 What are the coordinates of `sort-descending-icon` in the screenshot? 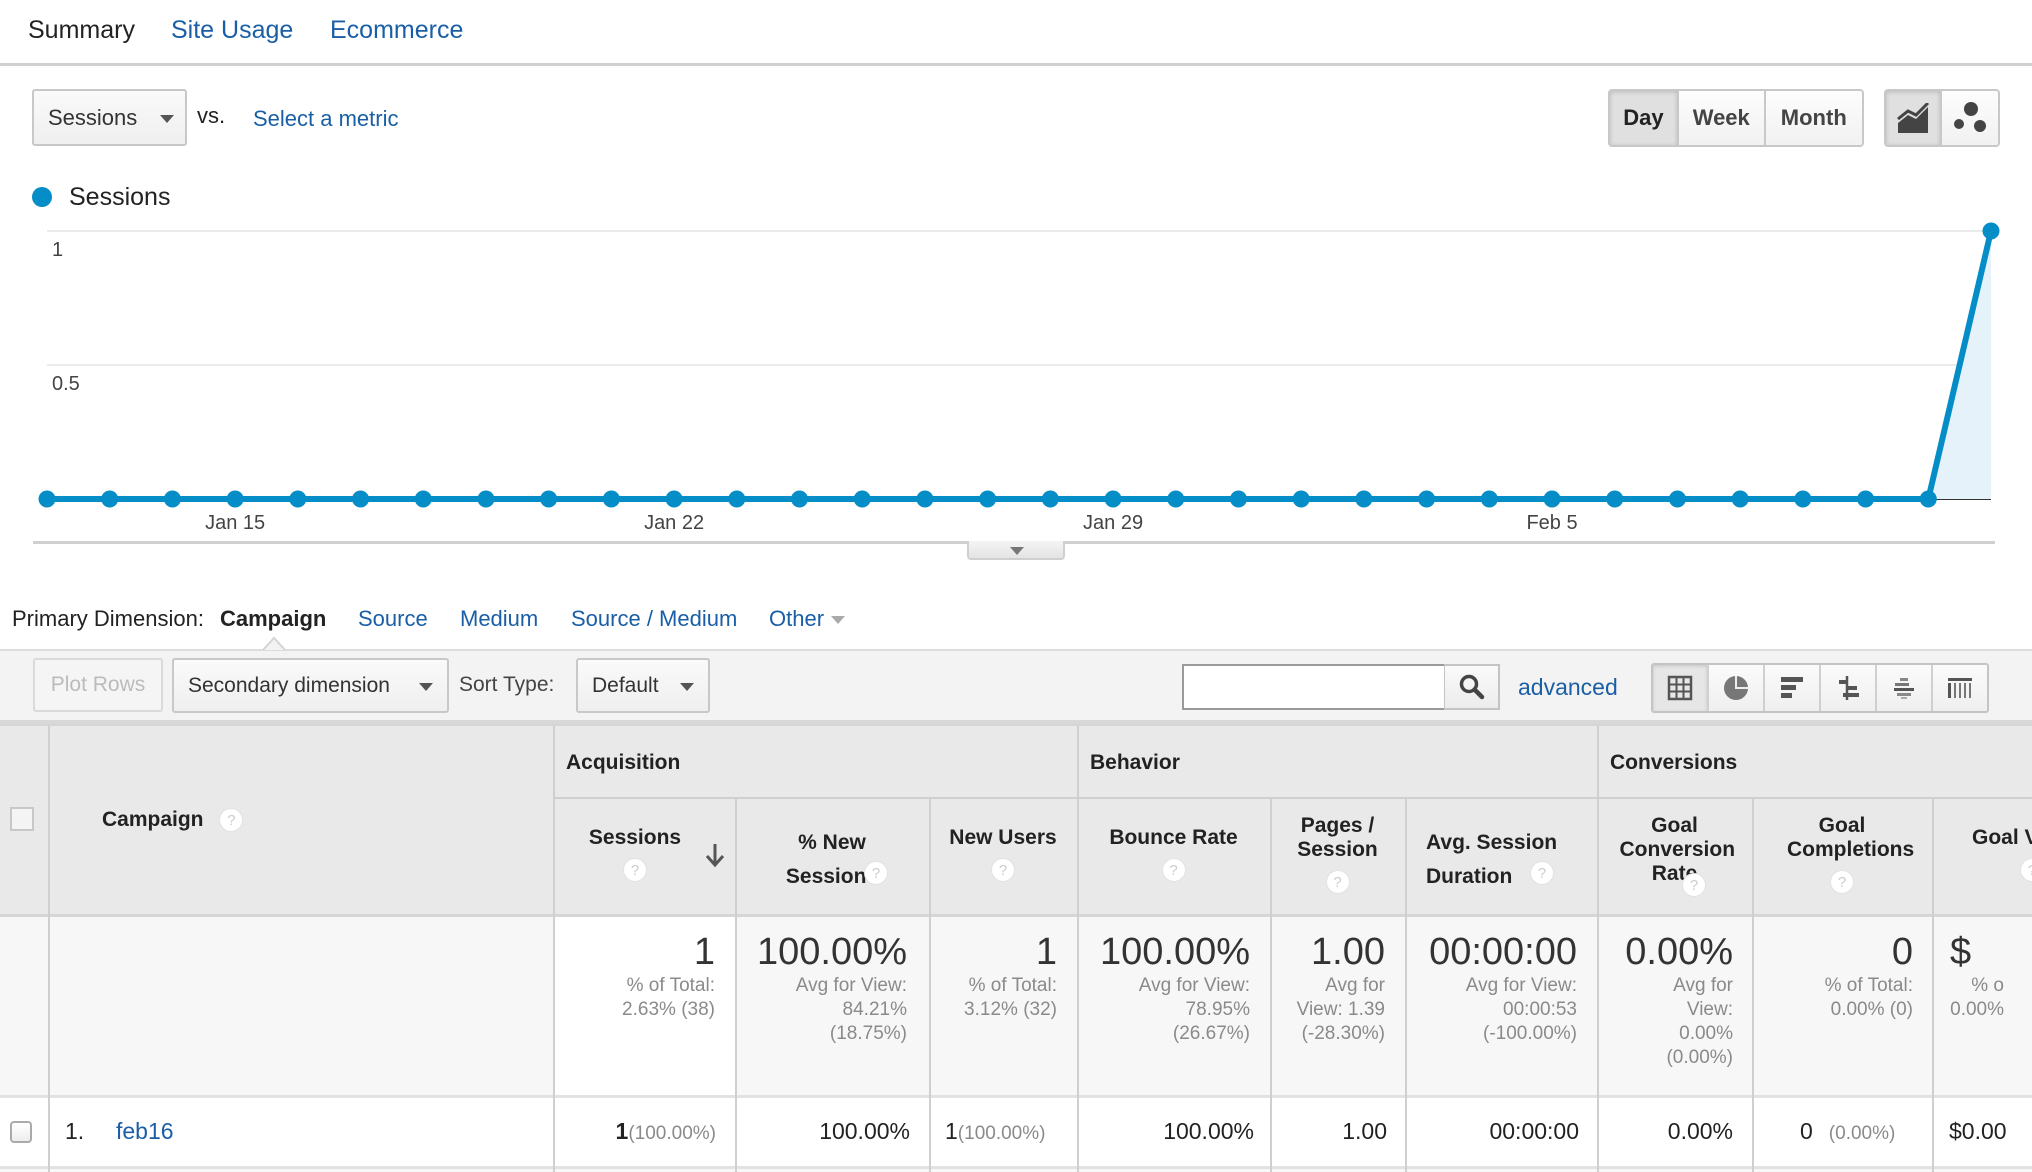 It's located at (715, 855).